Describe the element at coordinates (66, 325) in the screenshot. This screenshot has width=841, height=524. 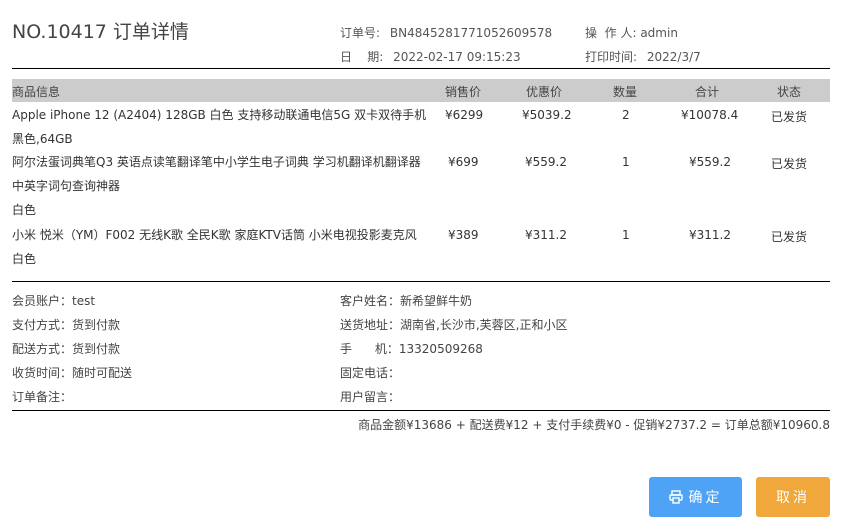
I see `payment-method: 支付方式：货到付款` at that location.